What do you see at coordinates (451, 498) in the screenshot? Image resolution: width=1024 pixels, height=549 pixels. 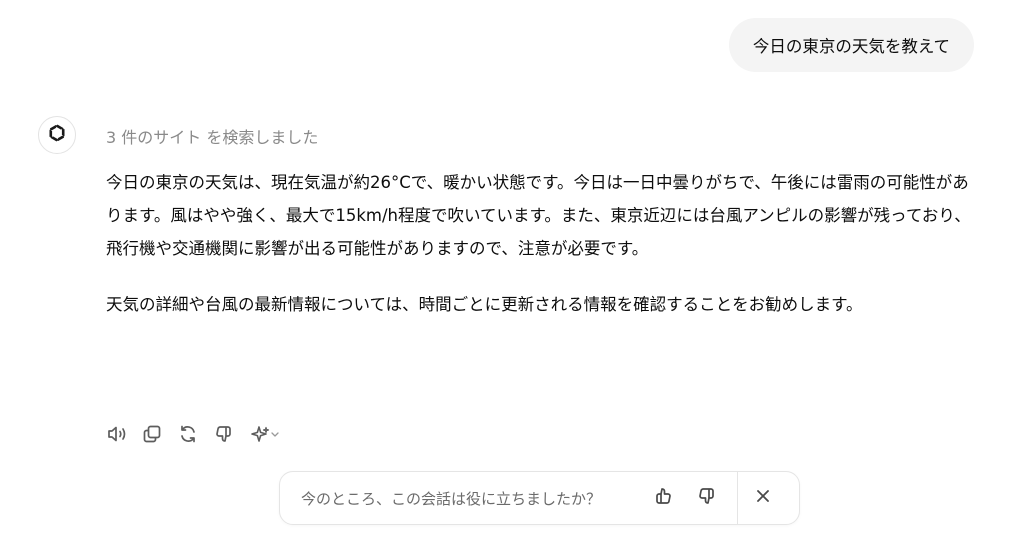 I see `feedback-prompt: 今のところ、この会話は役に立ちましたか？` at bounding box center [451, 498].